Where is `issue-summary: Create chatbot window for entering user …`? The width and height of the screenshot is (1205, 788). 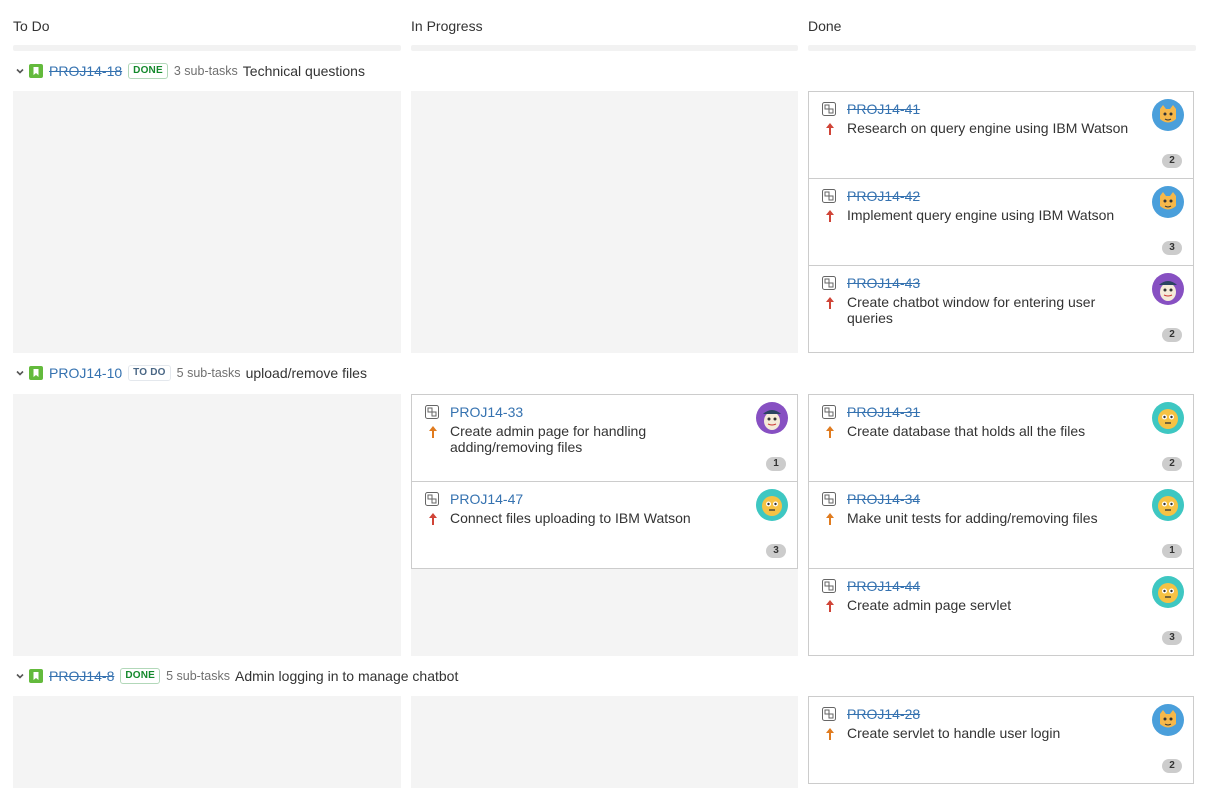 issue-summary: Create chatbot window for entering user … is located at coordinates (971, 310).